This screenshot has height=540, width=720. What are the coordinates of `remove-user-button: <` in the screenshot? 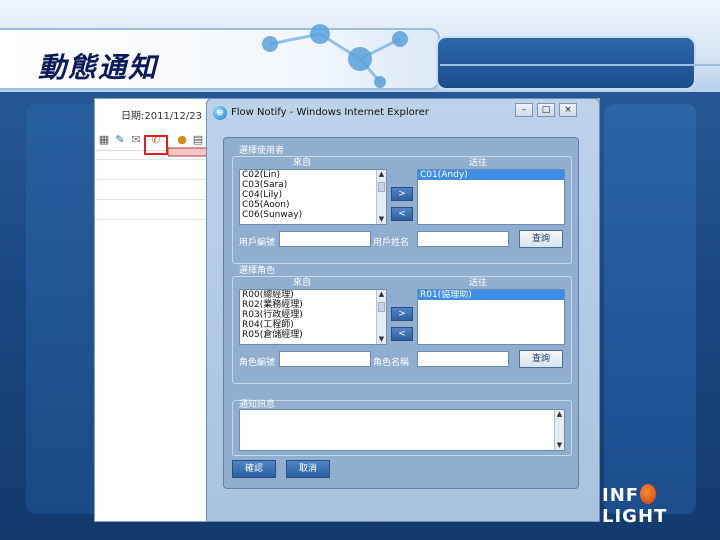 It's located at (402, 214).